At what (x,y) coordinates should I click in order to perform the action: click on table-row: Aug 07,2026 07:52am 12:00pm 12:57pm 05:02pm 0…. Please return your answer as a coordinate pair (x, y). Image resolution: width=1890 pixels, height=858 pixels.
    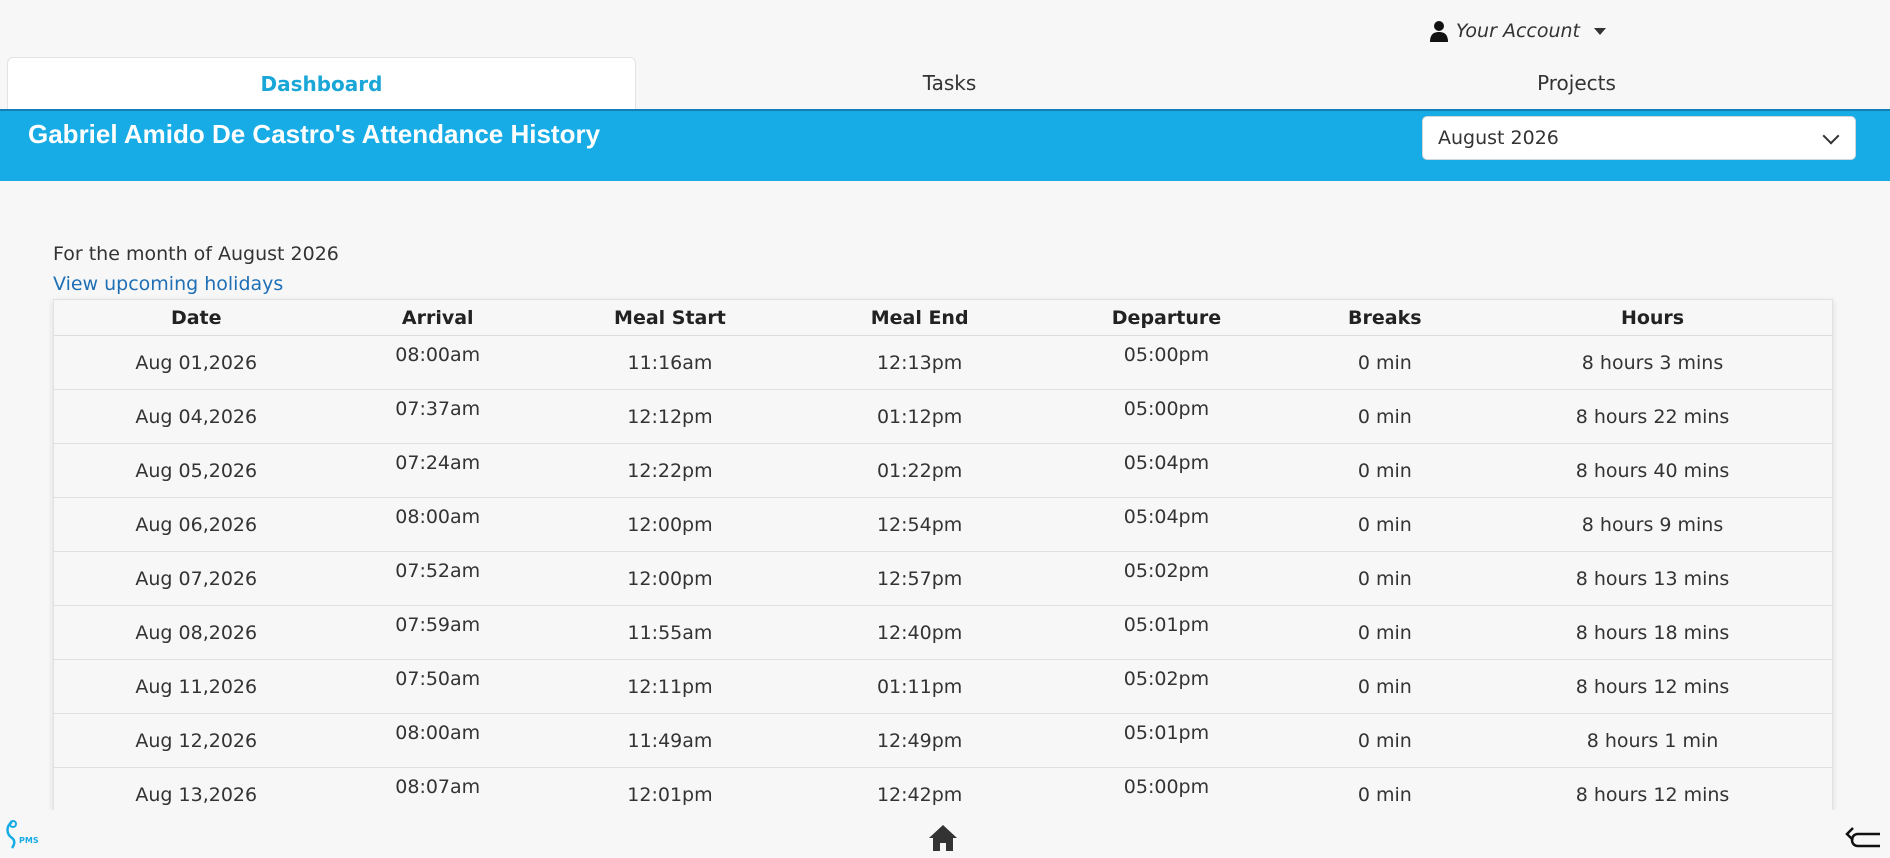
    Looking at the image, I should click on (943, 578).